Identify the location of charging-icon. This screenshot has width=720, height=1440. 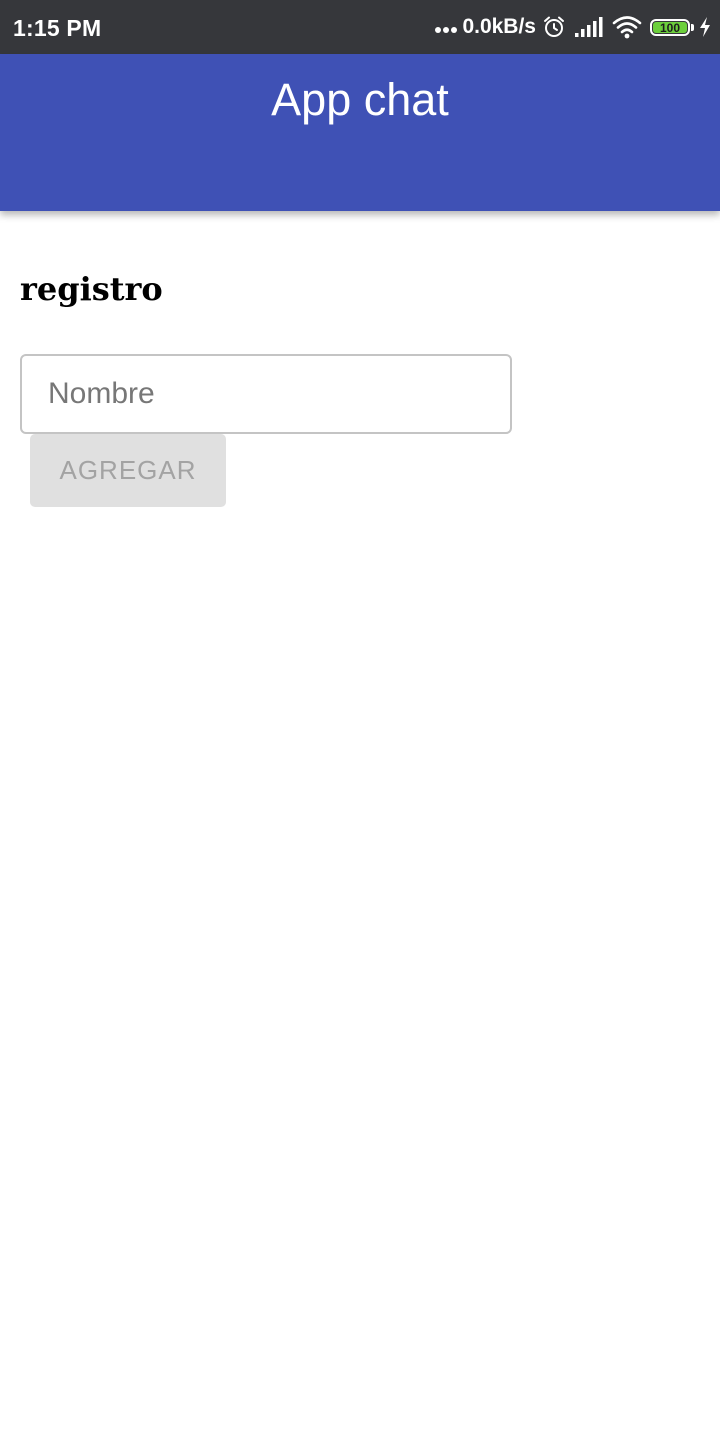
(705, 27).